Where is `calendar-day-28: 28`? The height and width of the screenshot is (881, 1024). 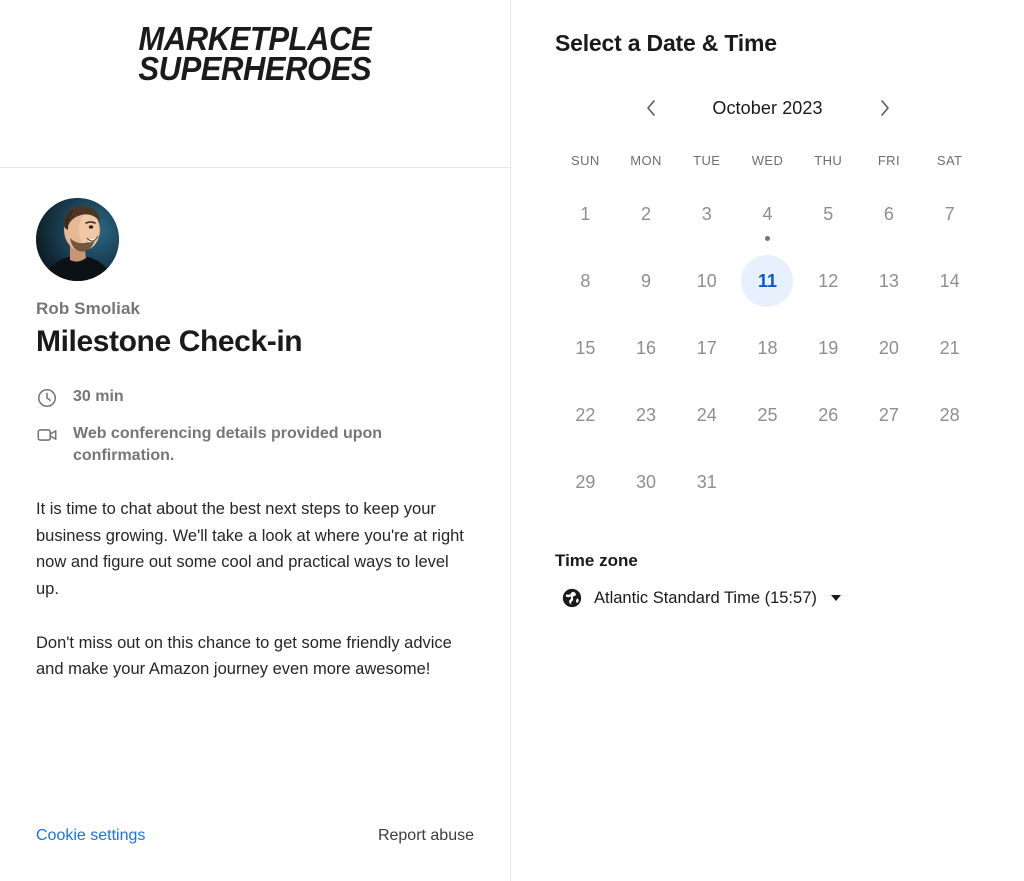 calendar-day-28: 28 is located at coordinates (949, 422).